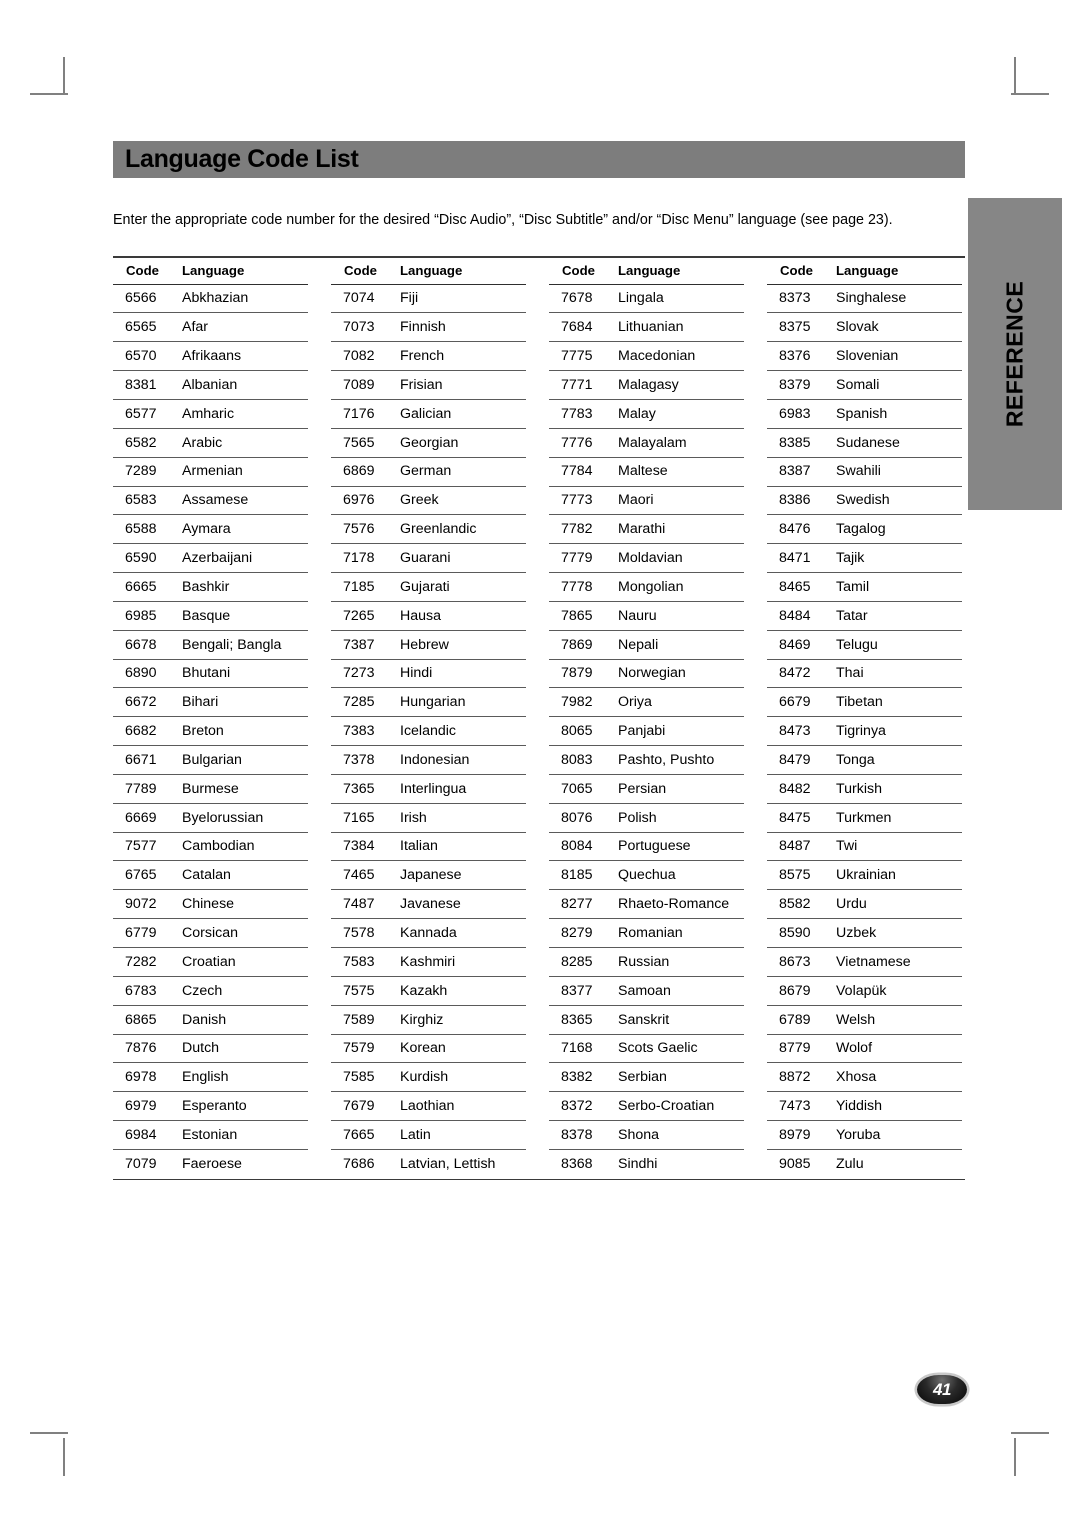 This screenshot has width=1080, height=1528. What do you see at coordinates (438, 529) in the screenshot?
I see `language-name: Greenlandic` at bounding box center [438, 529].